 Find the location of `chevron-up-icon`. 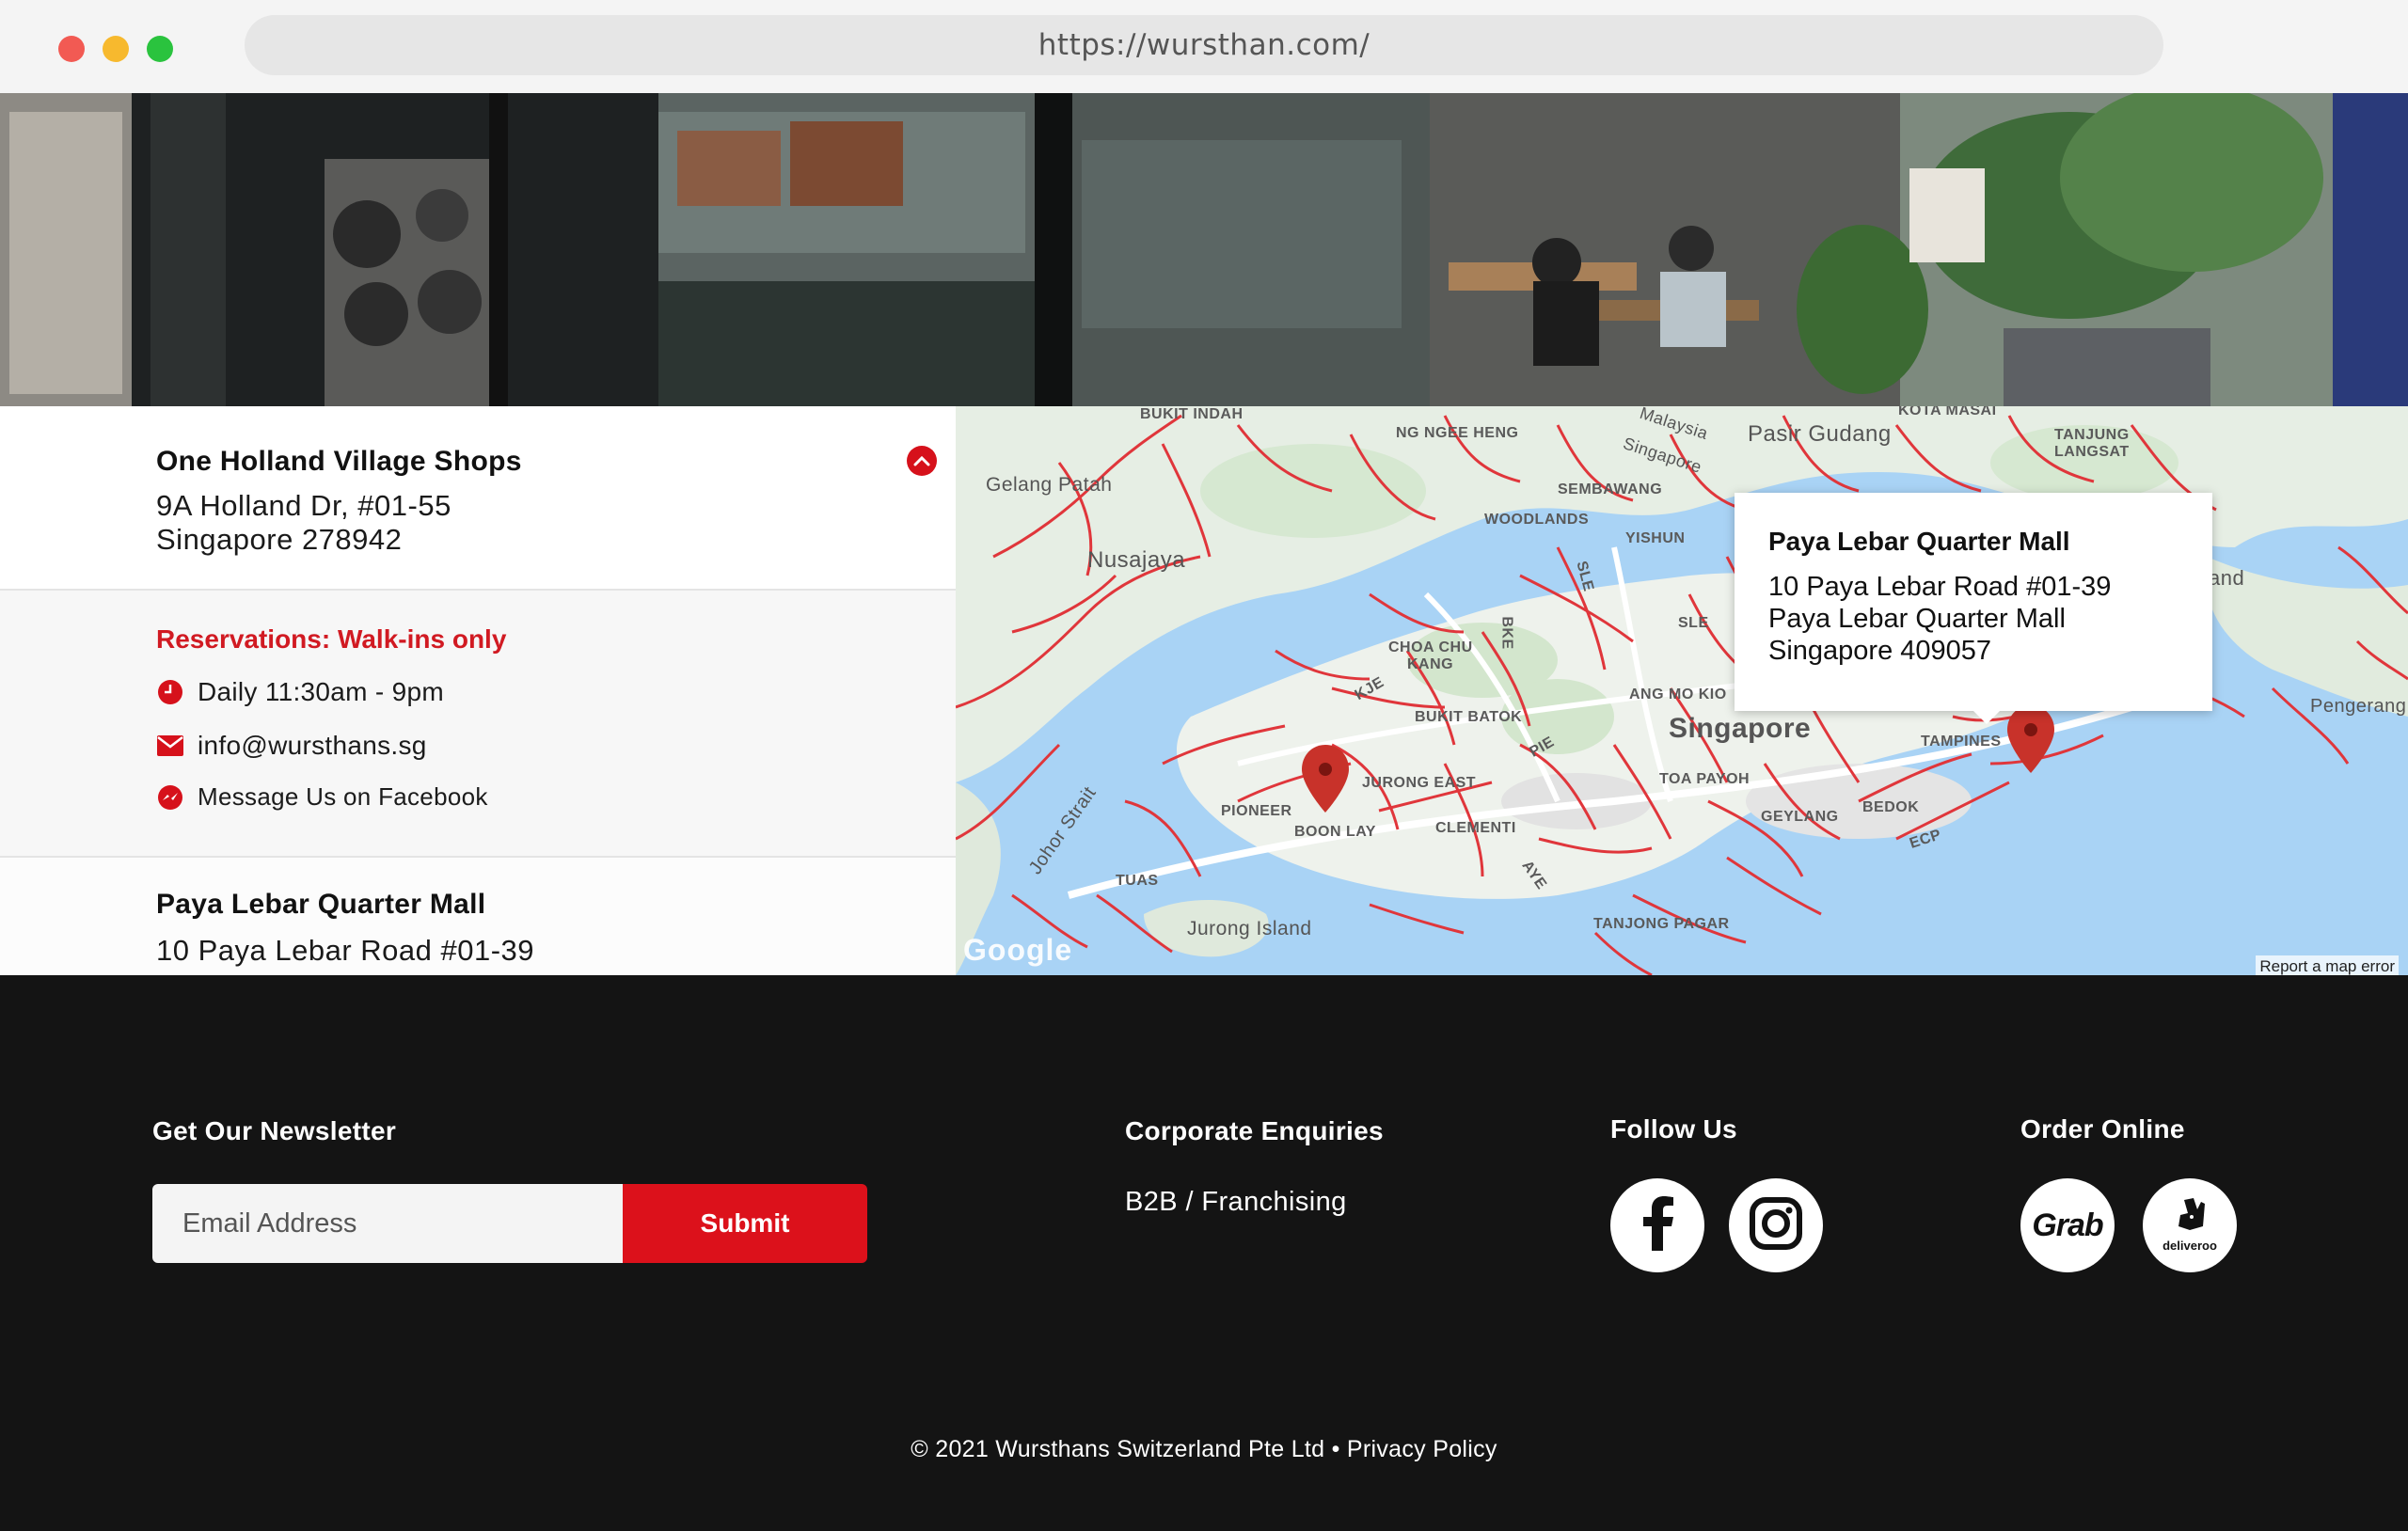

chevron-up-icon is located at coordinates (922, 461).